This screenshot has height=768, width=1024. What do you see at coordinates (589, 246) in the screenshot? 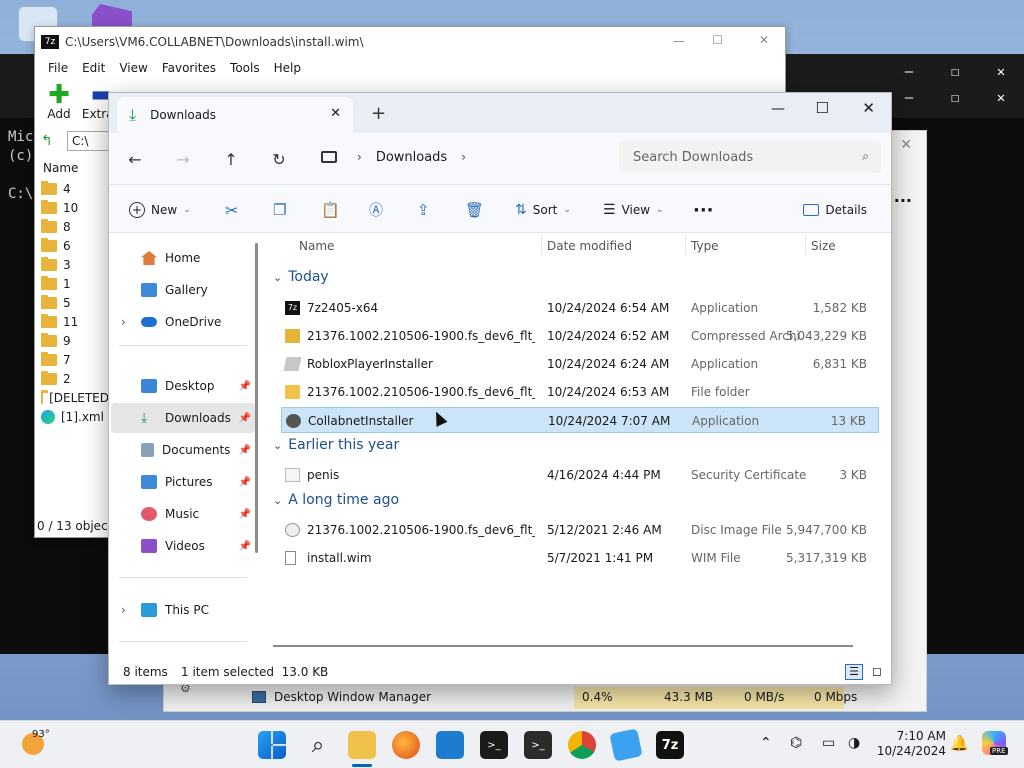
I see `column-date: Date modified` at bounding box center [589, 246].